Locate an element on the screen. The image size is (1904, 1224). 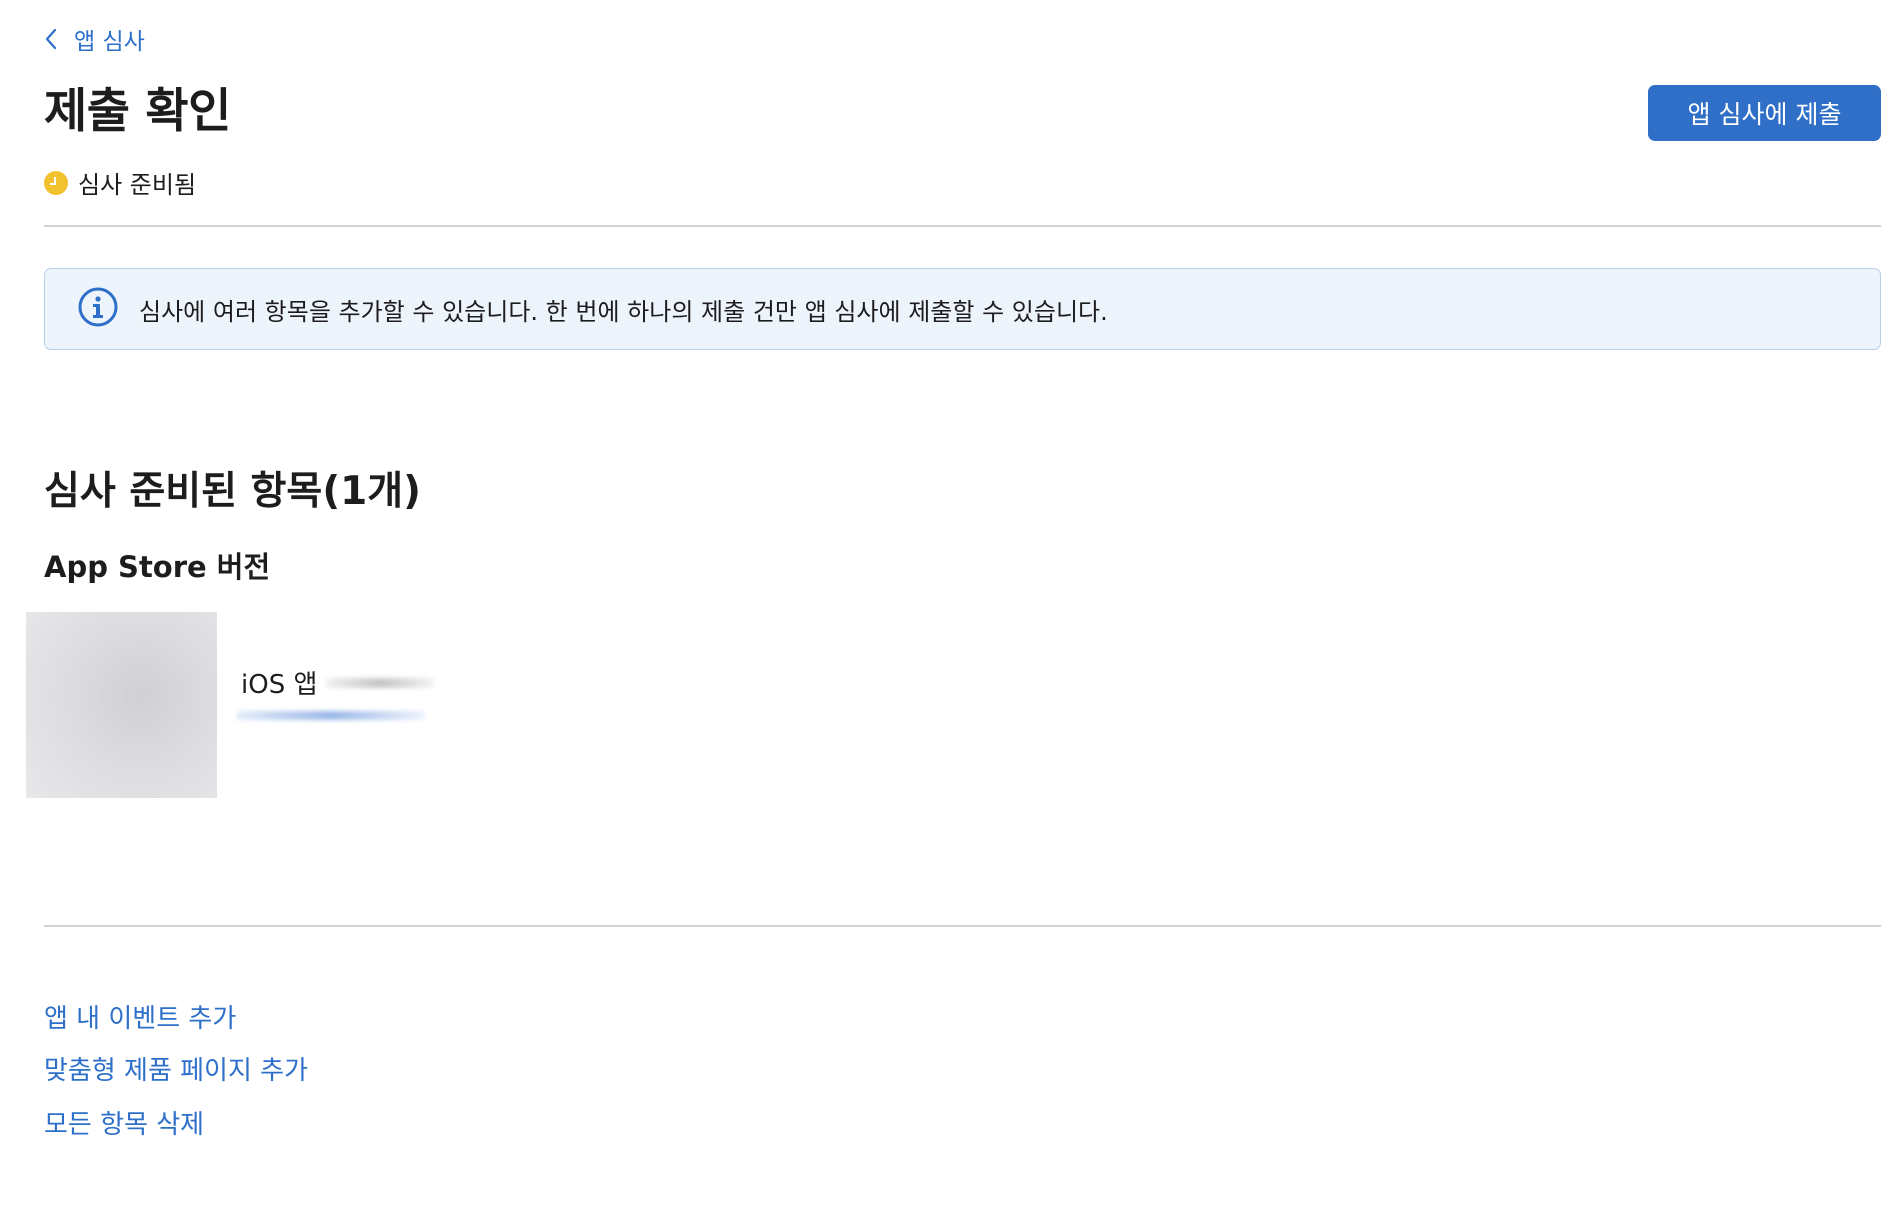
item-title-prefix: iOS 앱 is located at coordinates (279, 685).